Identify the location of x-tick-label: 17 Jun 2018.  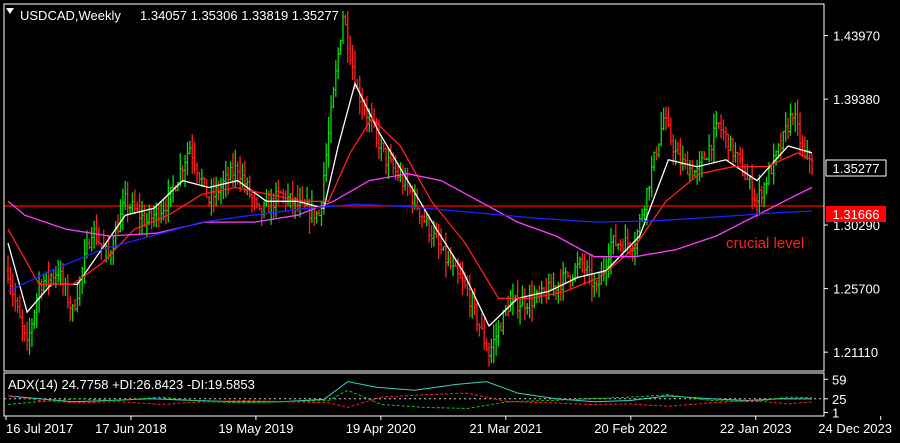
(131, 428).